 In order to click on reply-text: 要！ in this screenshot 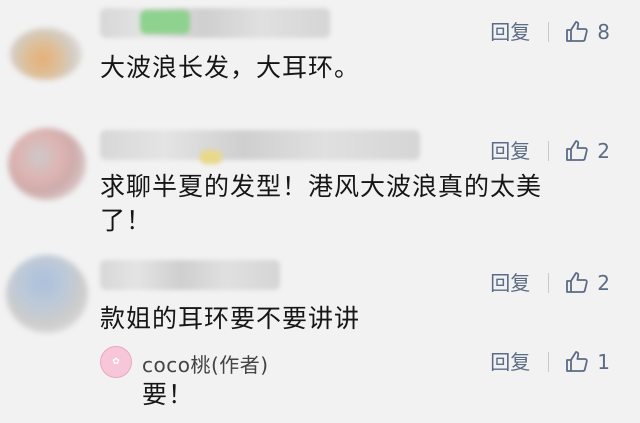, I will do `click(168, 394)`.